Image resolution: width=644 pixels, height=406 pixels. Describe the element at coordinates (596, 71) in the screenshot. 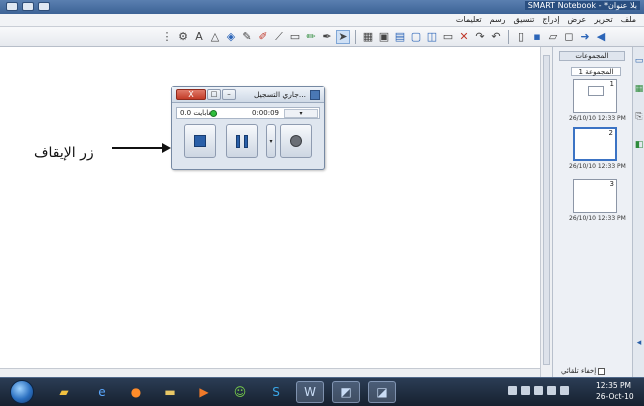

I see `group-label: المجموعة 1` at that location.